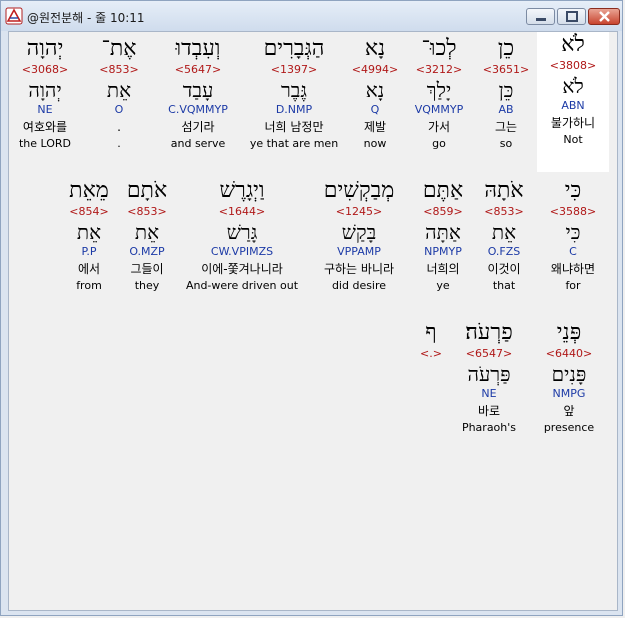 The width and height of the screenshot is (625, 618). What do you see at coordinates (375, 109) in the screenshot?
I see `parsing-code: Q` at bounding box center [375, 109].